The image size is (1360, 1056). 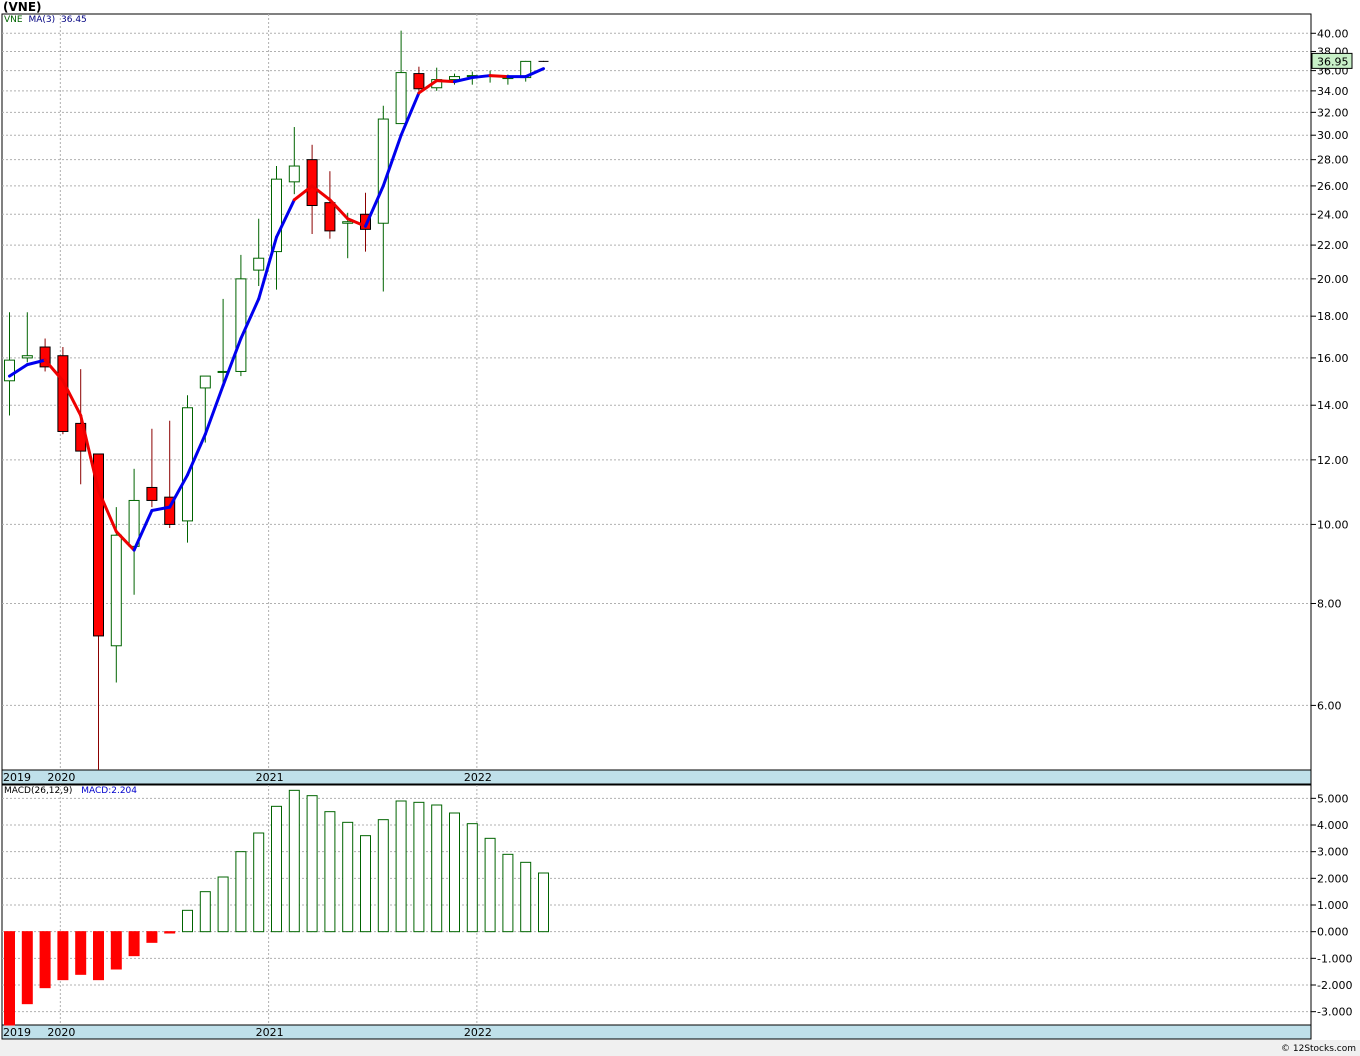 I want to click on price-tick-label: 40.00, so click(x=1333, y=33).